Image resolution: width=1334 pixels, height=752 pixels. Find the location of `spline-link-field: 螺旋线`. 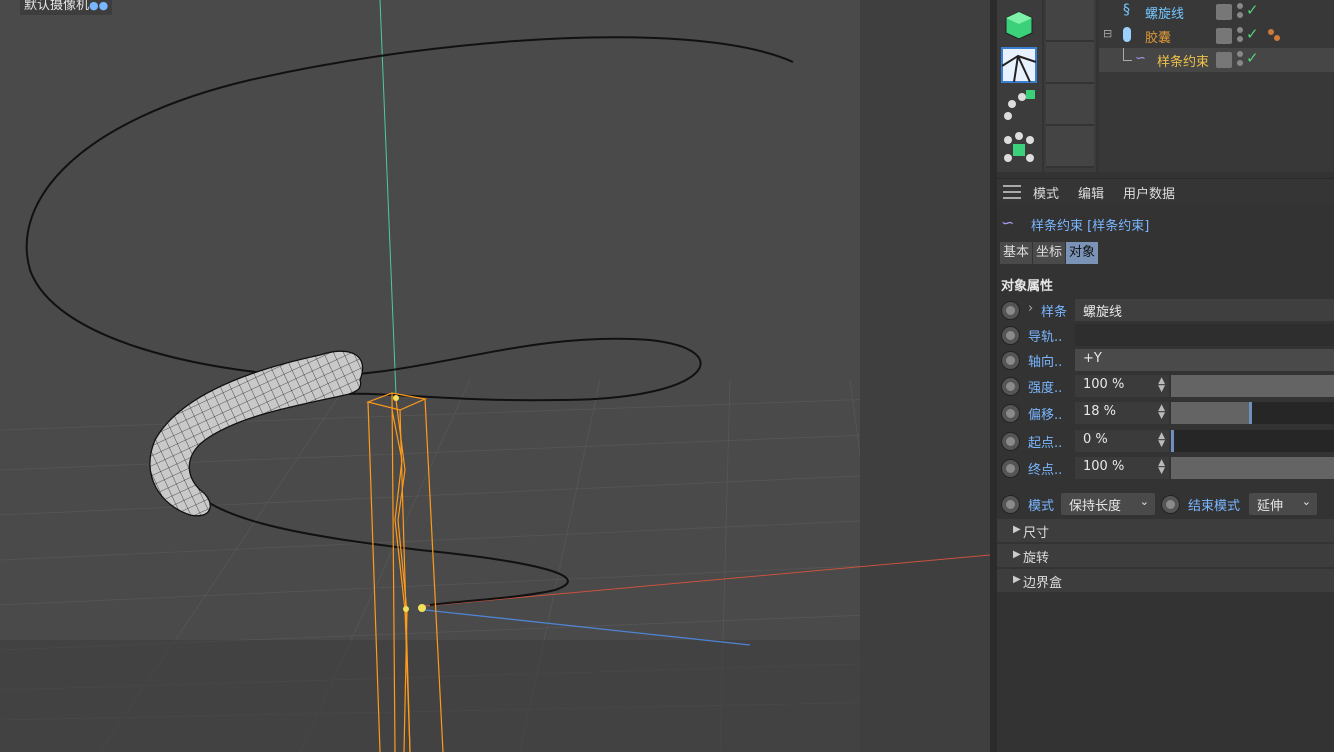

spline-link-field: 螺旋线 is located at coordinates (1204, 310).